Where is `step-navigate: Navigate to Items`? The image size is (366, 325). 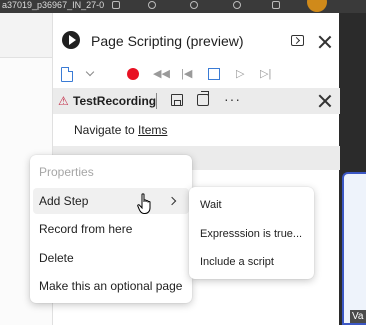 step-navigate: Navigate to Items is located at coordinates (120, 130).